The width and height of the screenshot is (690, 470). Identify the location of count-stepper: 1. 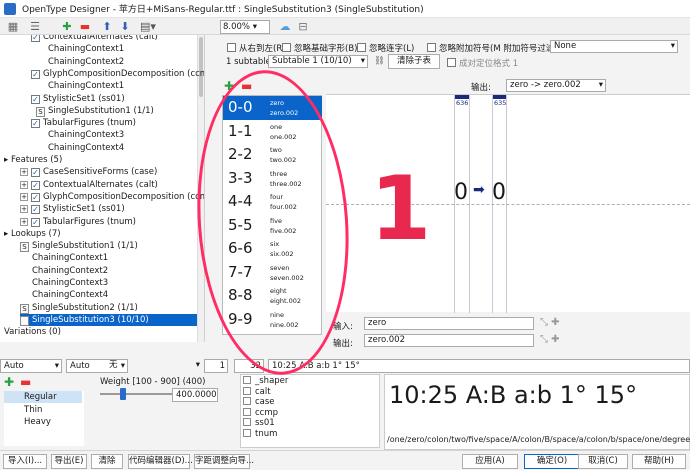
(216, 366).